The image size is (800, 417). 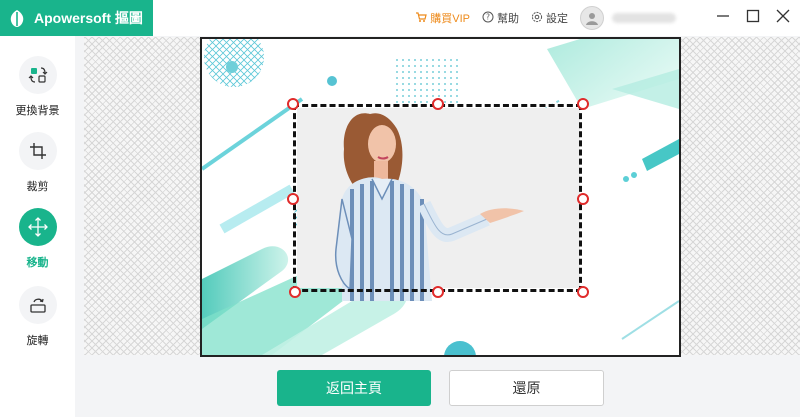 I want to click on settings-link: 設定, so click(x=549, y=18).